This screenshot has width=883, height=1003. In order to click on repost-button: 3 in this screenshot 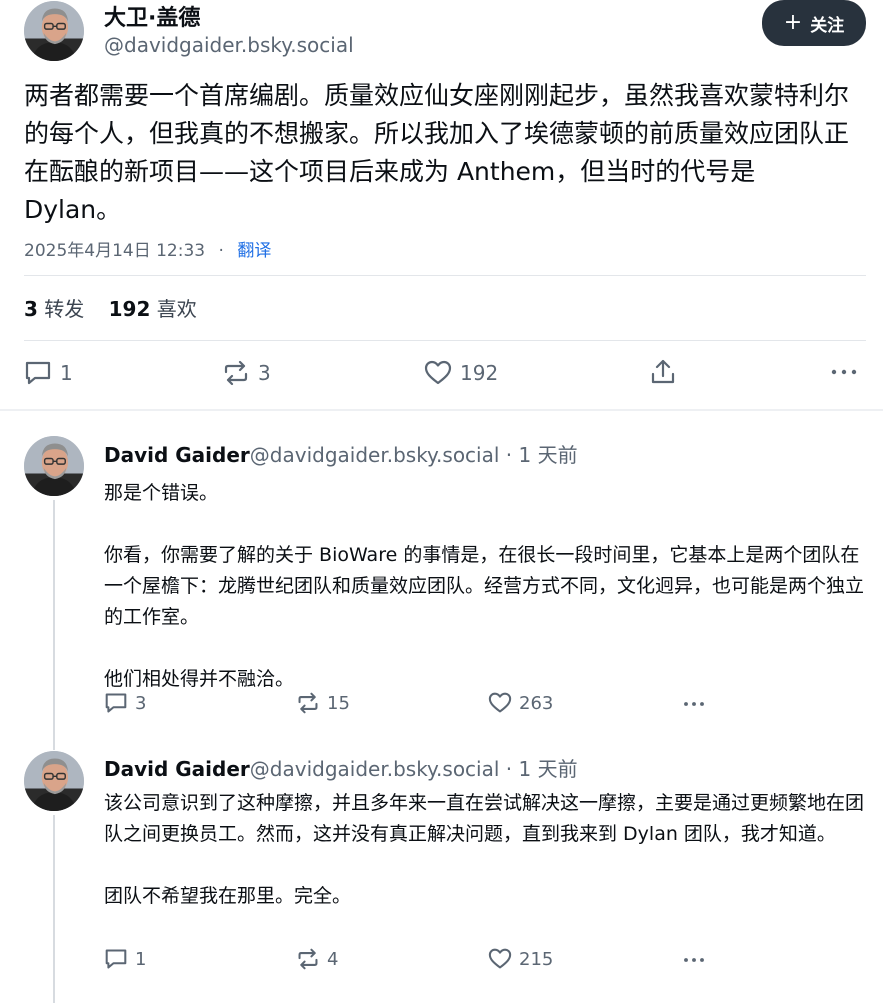, I will do `click(246, 373)`.